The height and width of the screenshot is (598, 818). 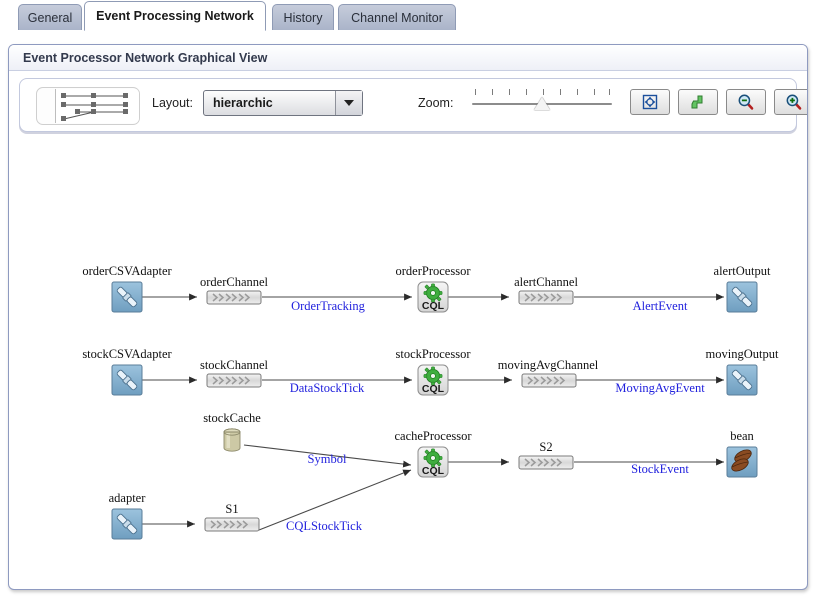 I want to click on fit-to-content-button, so click(x=650, y=102).